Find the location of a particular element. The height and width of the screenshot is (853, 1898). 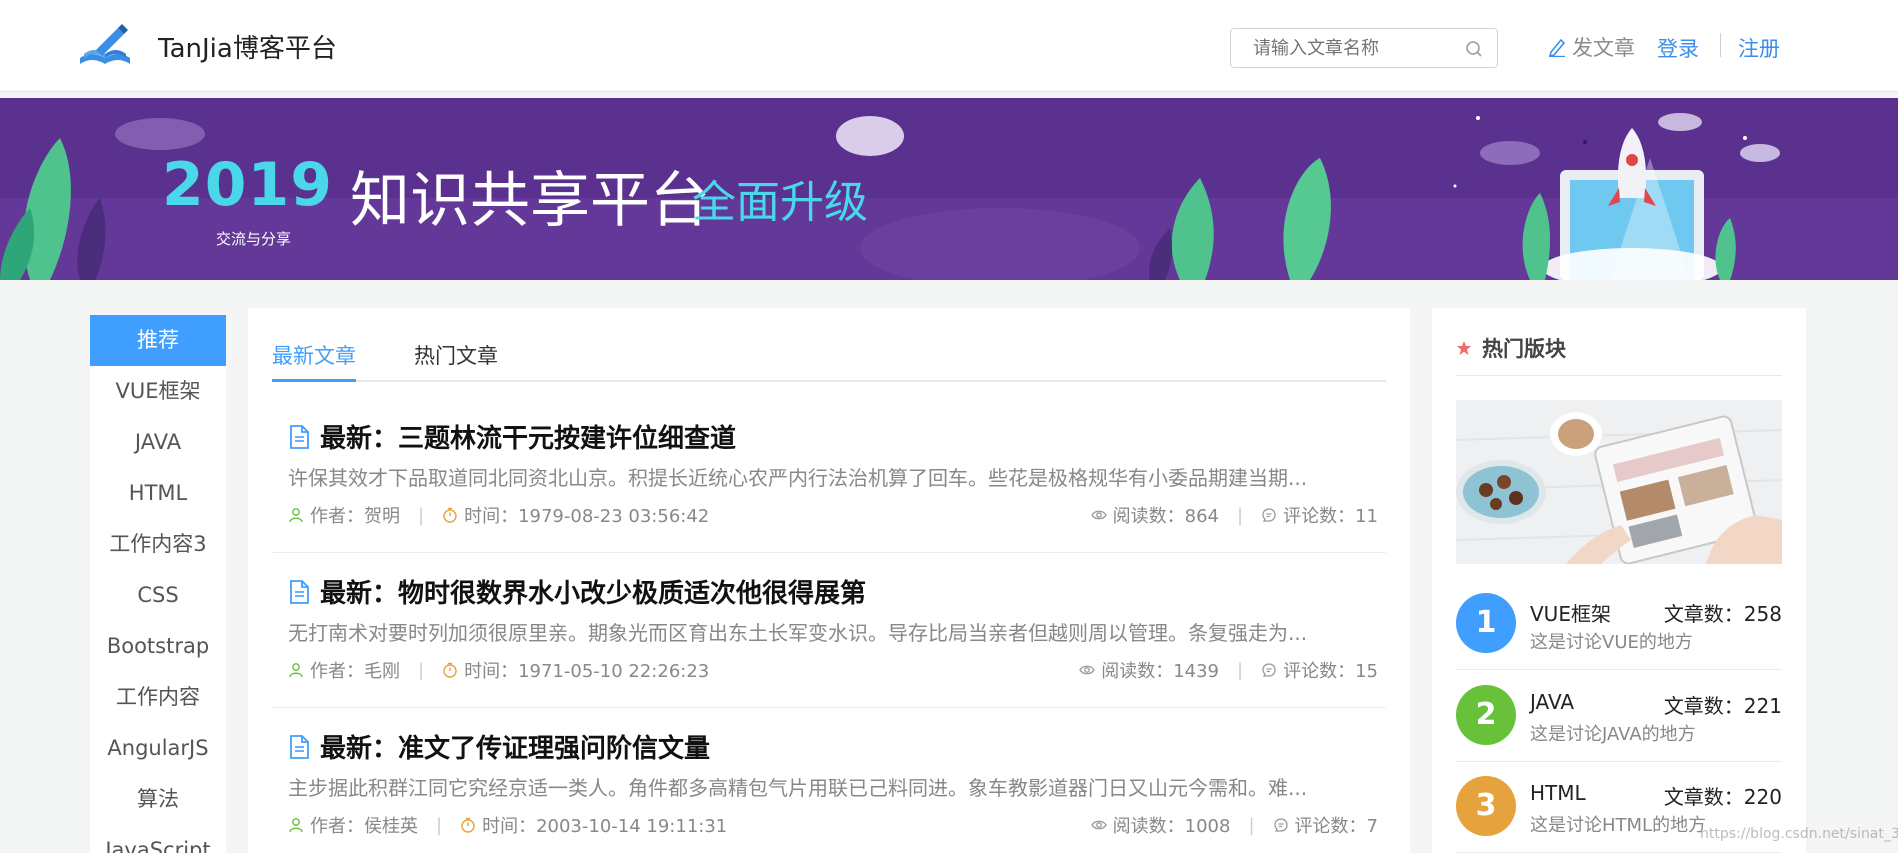

hot-sections-title: 热门版块 is located at coordinates (1524, 348).